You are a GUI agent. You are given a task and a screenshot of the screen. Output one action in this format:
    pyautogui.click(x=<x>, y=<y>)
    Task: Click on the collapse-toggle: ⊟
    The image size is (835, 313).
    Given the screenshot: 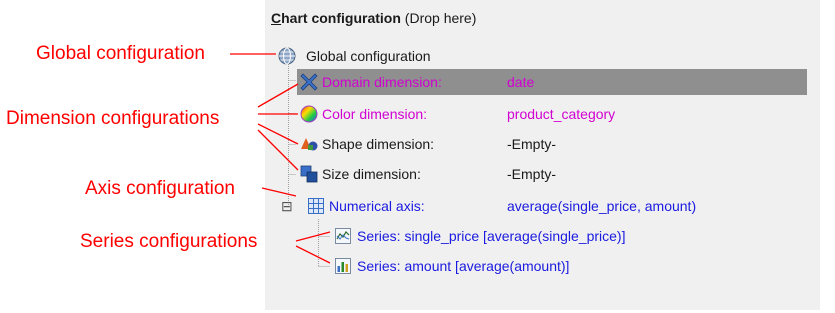 What is the action you would take?
    pyautogui.click(x=287, y=206)
    